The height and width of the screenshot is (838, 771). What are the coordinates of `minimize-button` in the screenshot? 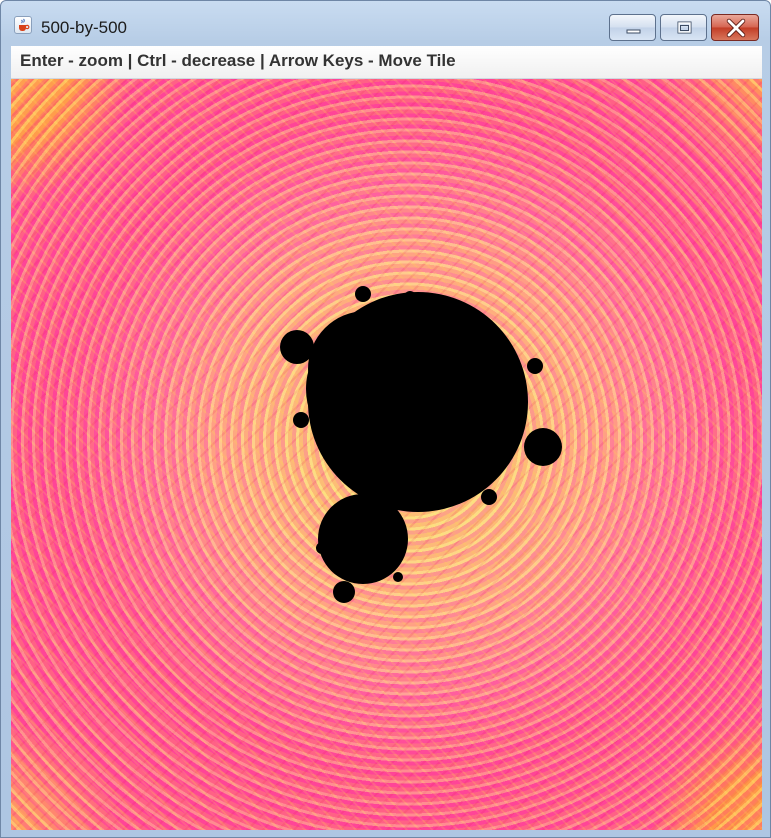 It's located at (632, 27).